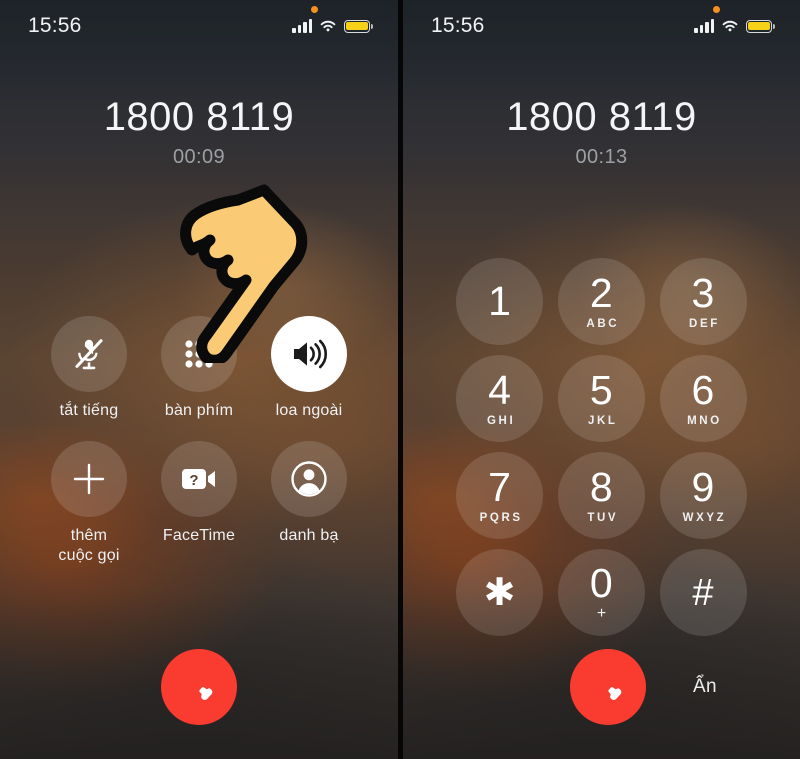 This screenshot has height=759, width=800. I want to click on control-speaker: loa ngoài, so click(309, 368).